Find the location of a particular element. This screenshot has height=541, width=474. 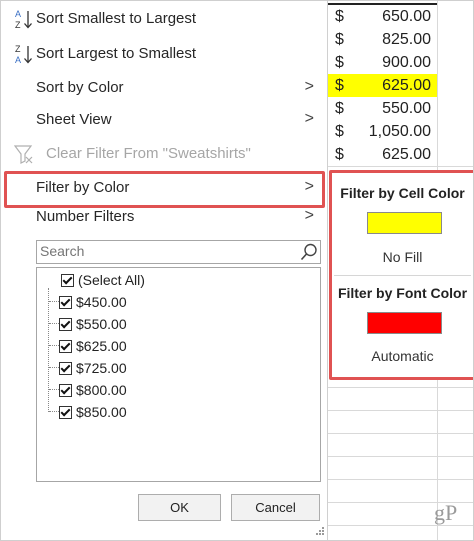

cell-row: $ 900.00 is located at coordinates (382, 62).